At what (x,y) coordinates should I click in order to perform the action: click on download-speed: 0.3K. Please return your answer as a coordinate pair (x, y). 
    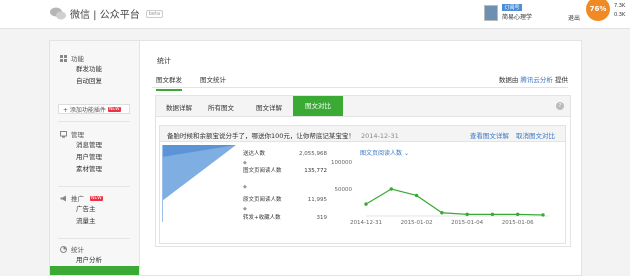
    Looking at the image, I should click on (620, 15).